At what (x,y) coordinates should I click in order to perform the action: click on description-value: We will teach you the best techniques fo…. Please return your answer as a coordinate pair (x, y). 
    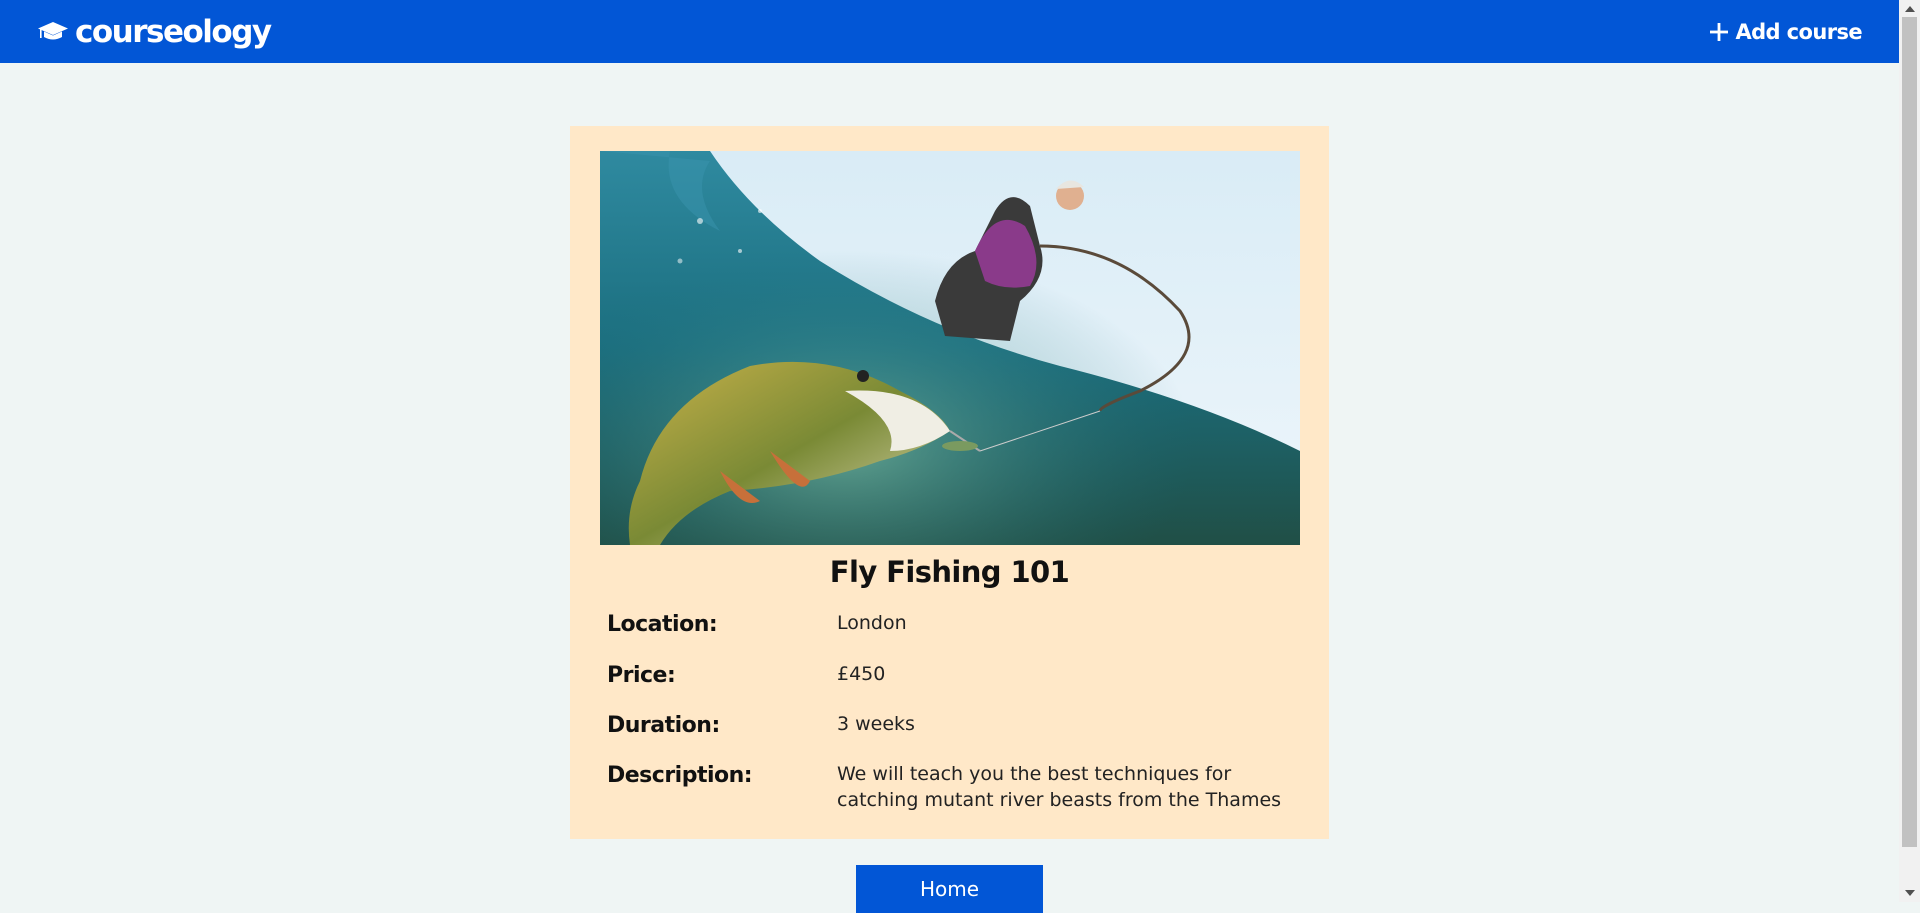
    Looking at the image, I should click on (1059, 787).